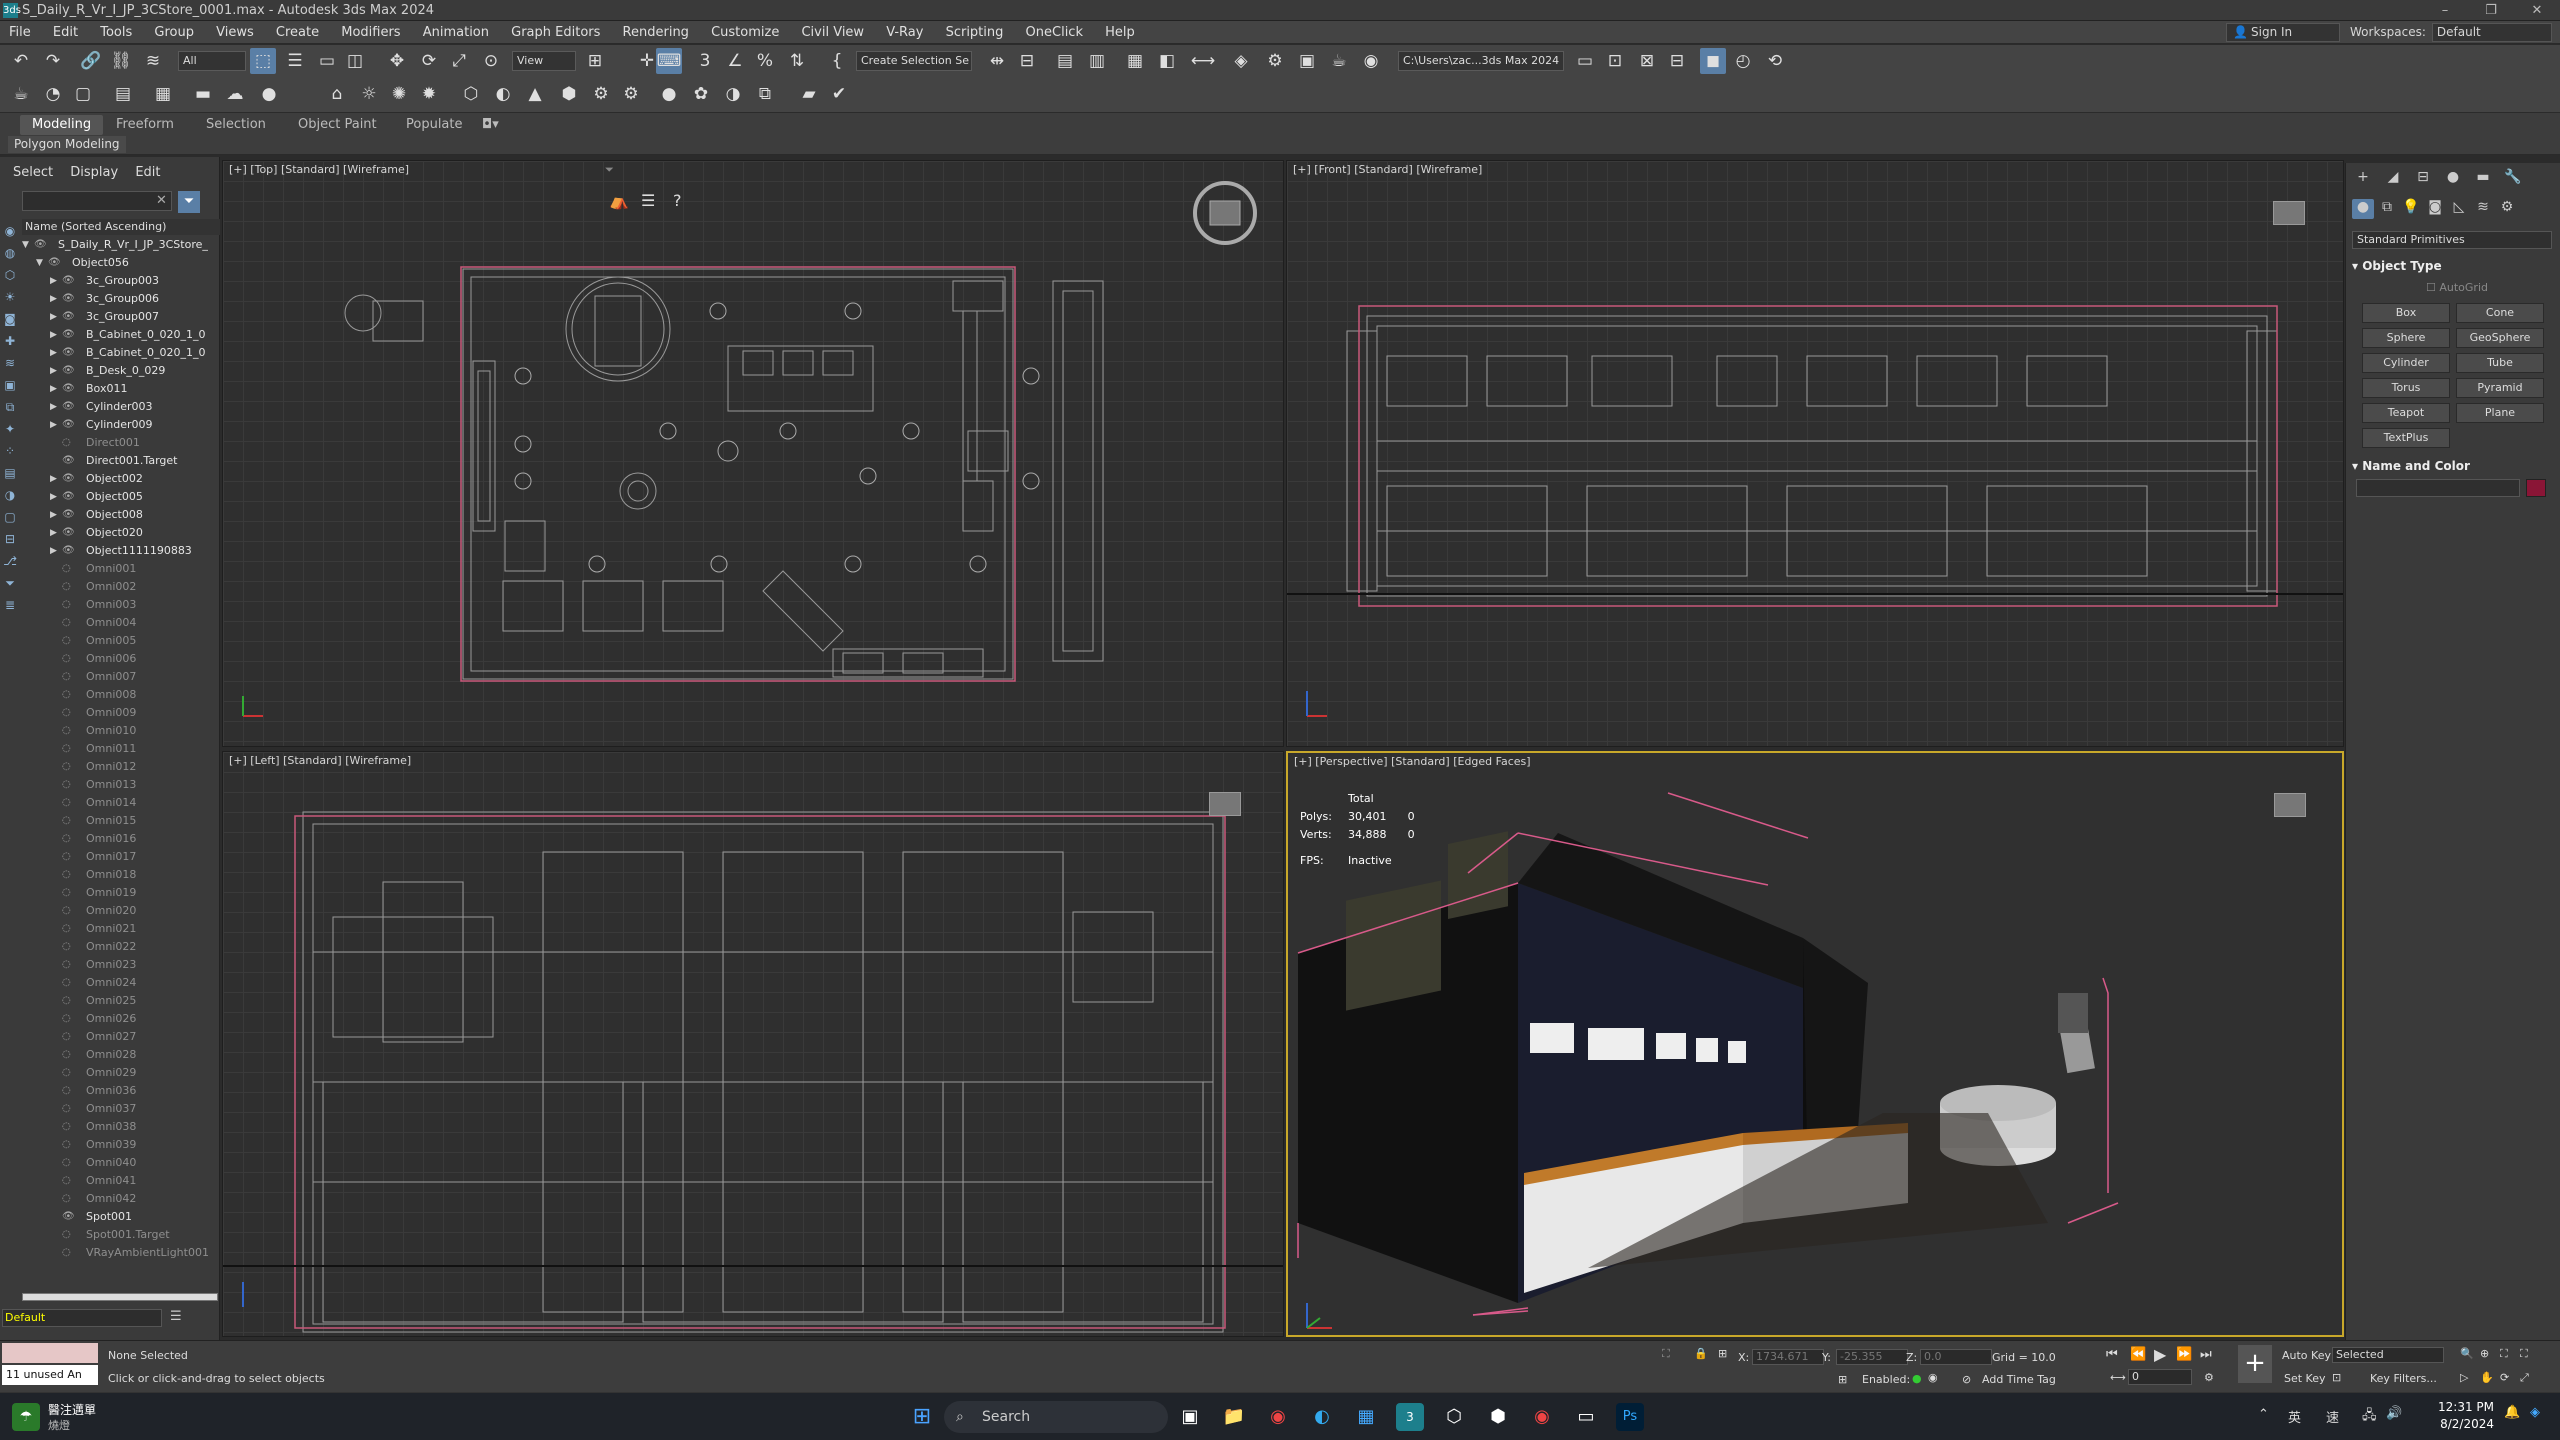  I want to click on set-key-big-button: +, so click(2255, 1364).